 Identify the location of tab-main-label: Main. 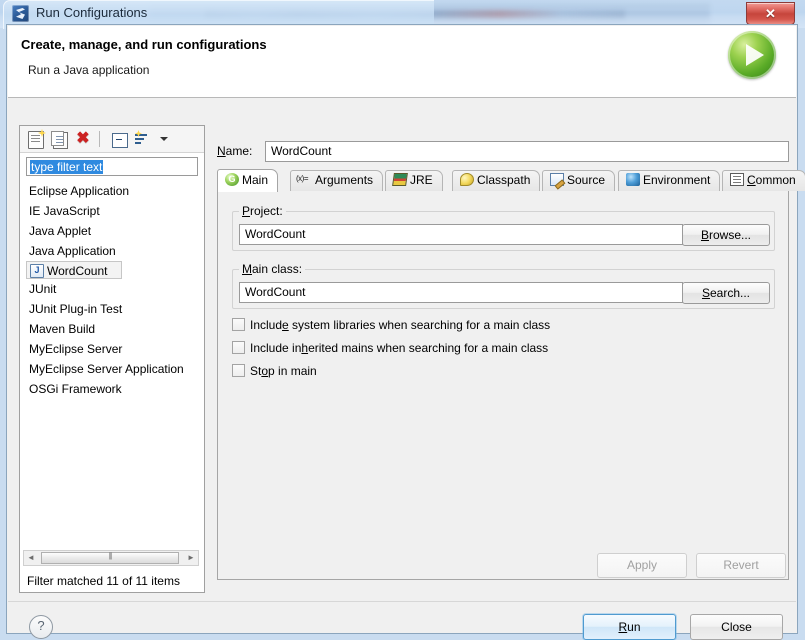
(255, 180).